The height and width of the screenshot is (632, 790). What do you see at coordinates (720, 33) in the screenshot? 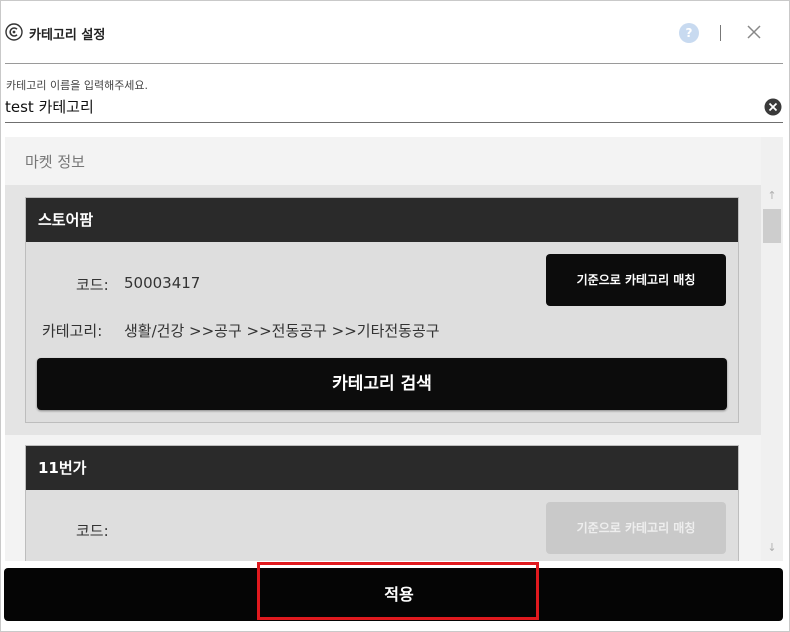
I see `title-separator` at bounding box center [720, 33].